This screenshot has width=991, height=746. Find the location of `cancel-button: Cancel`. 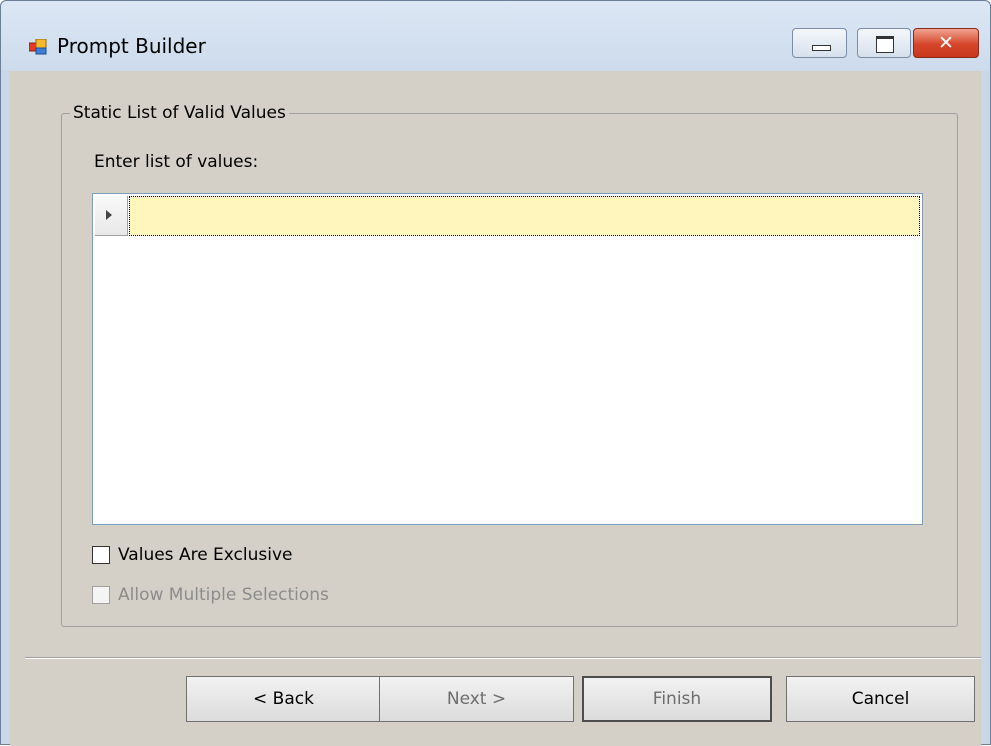

cancel-button: Cancel is located at coordinates (880, 699).